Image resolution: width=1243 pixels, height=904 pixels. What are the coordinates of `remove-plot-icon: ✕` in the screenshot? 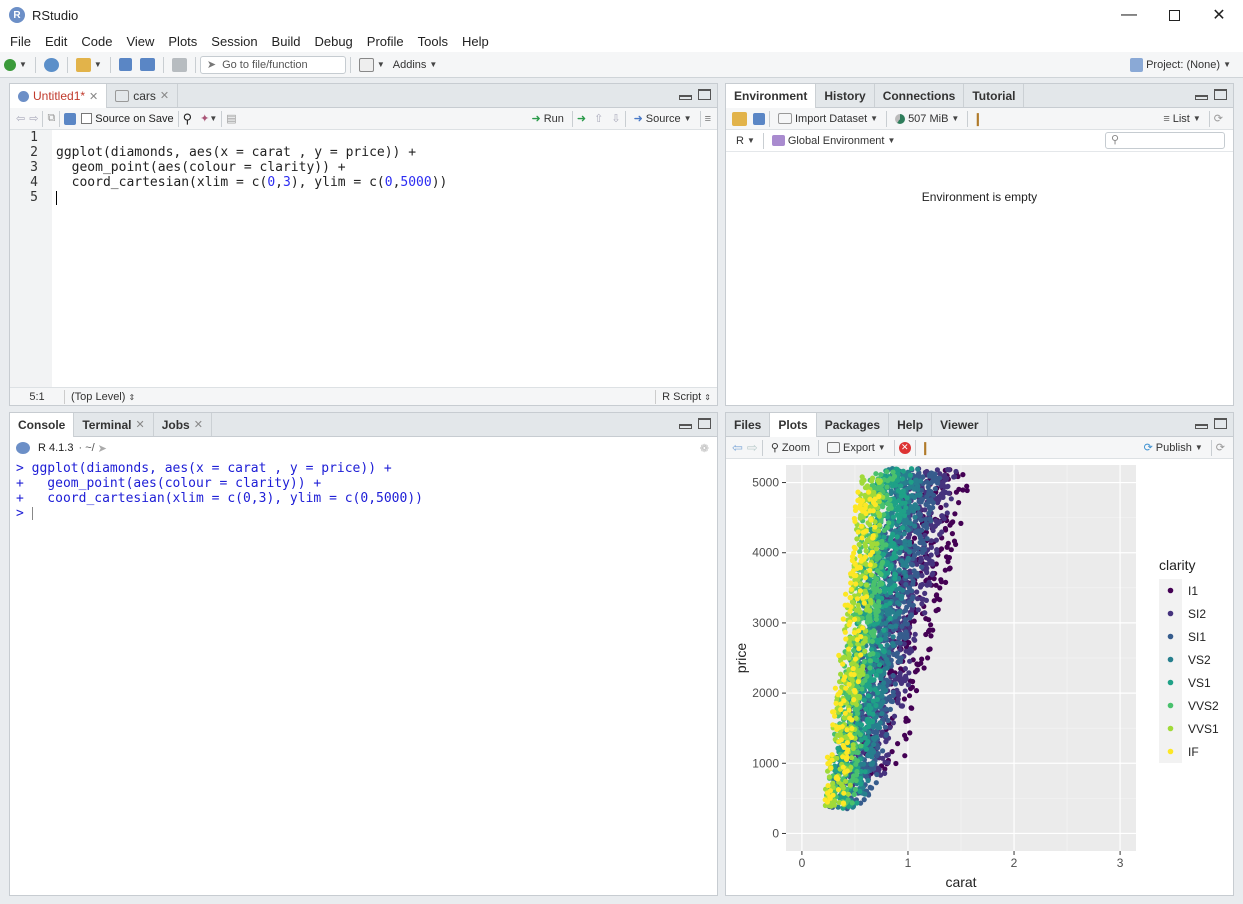 It's located at (904, 447).